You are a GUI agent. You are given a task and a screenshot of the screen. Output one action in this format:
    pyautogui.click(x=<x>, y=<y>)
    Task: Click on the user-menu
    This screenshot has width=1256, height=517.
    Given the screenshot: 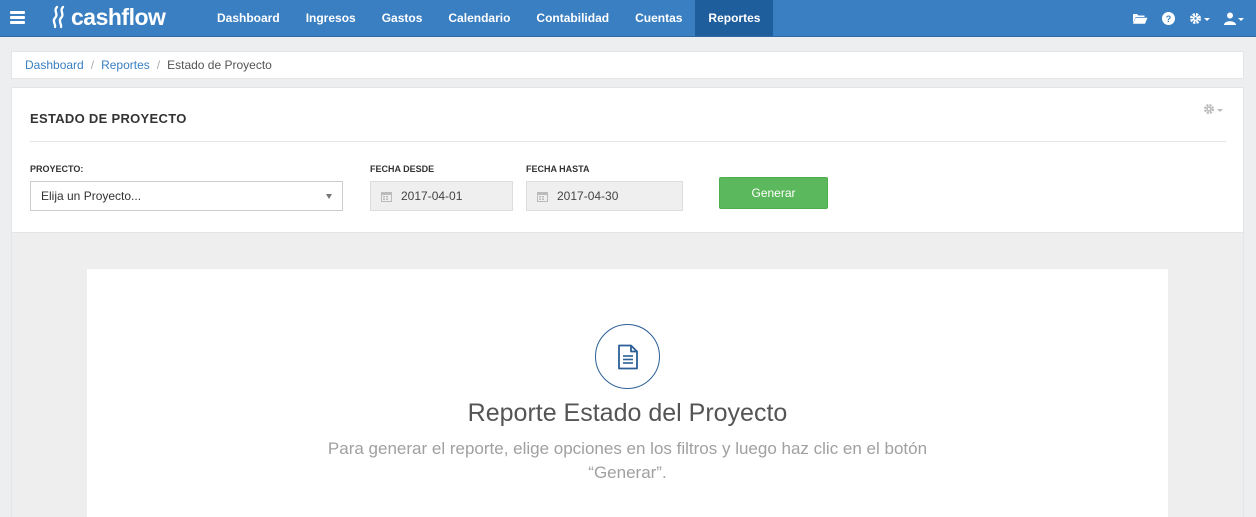 What is the action you would take?
    pyautogui.click(x=1236, y=18)
    